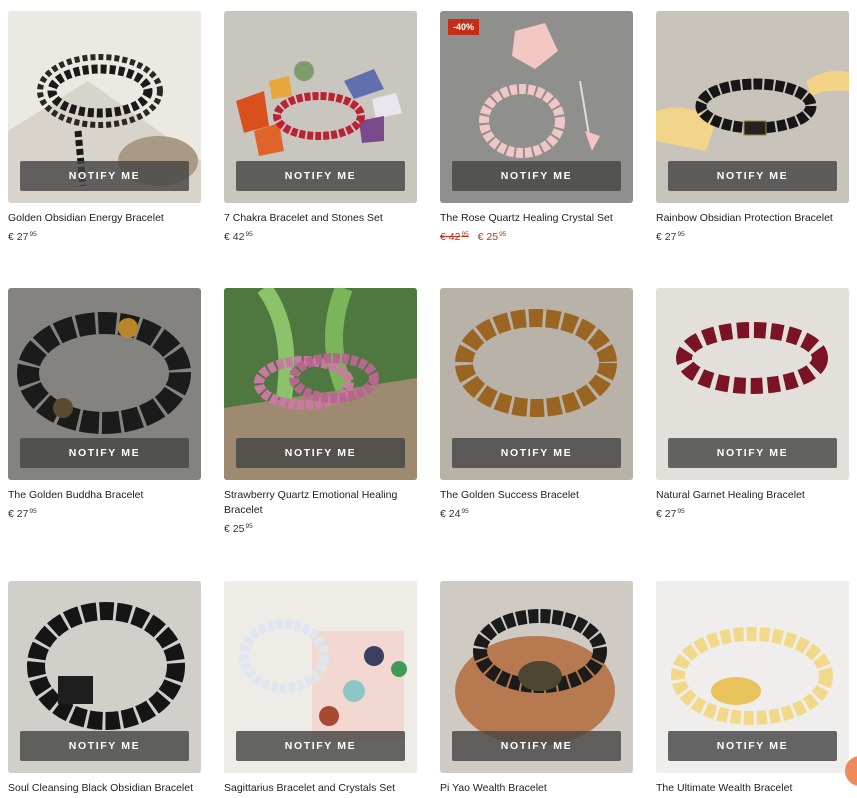  I want to click on product-title: Rainbow Obsidian Protection Bracelet, so click(752, 218).